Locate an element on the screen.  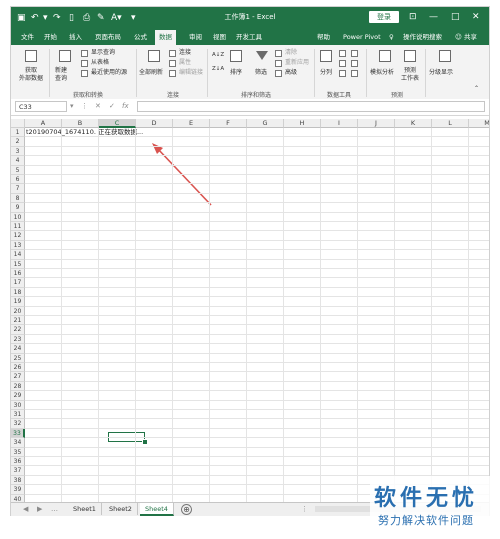
row-header-29: 29 is located at coordinates (18, 396).